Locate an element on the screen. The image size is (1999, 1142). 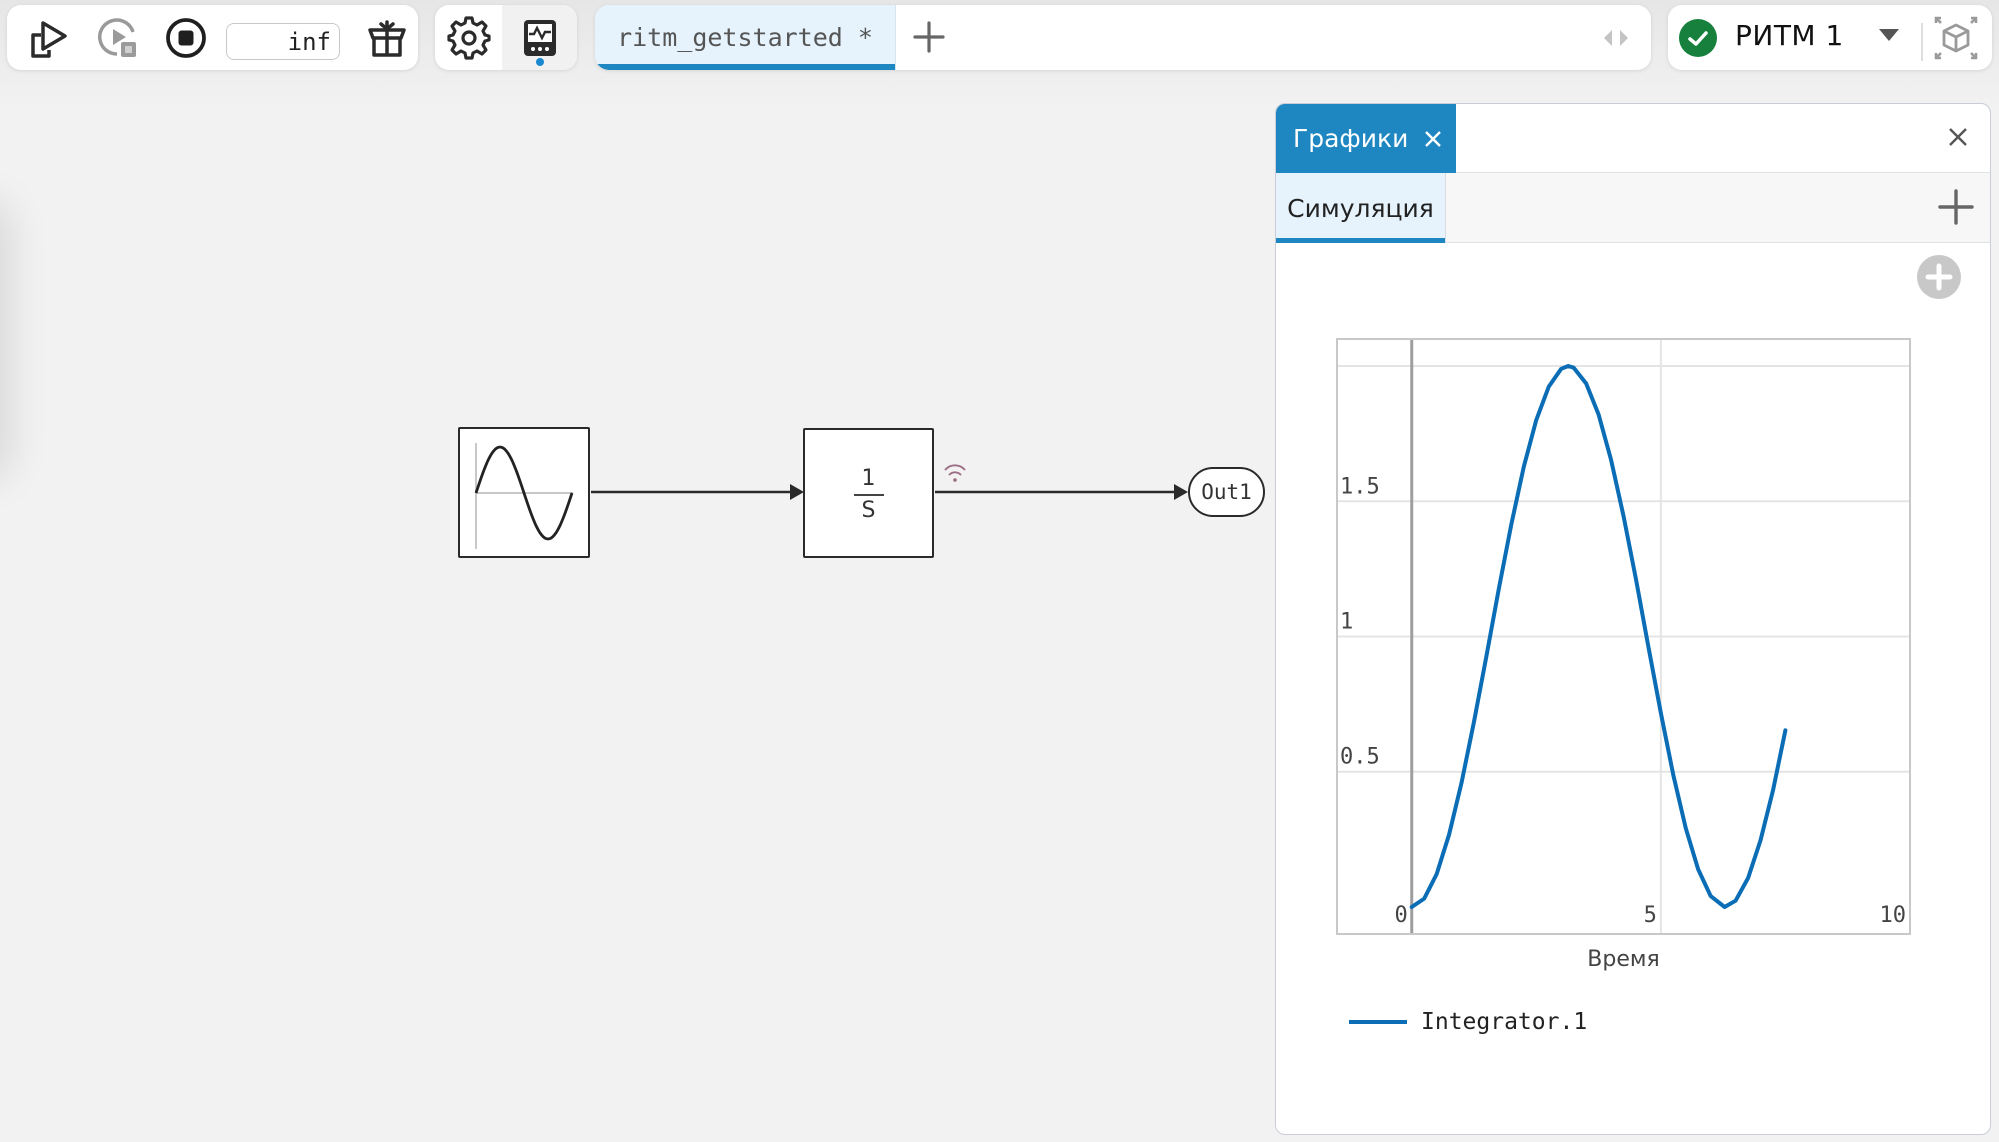
x-tick-label: 10 is located at coordinates (1893, 915).